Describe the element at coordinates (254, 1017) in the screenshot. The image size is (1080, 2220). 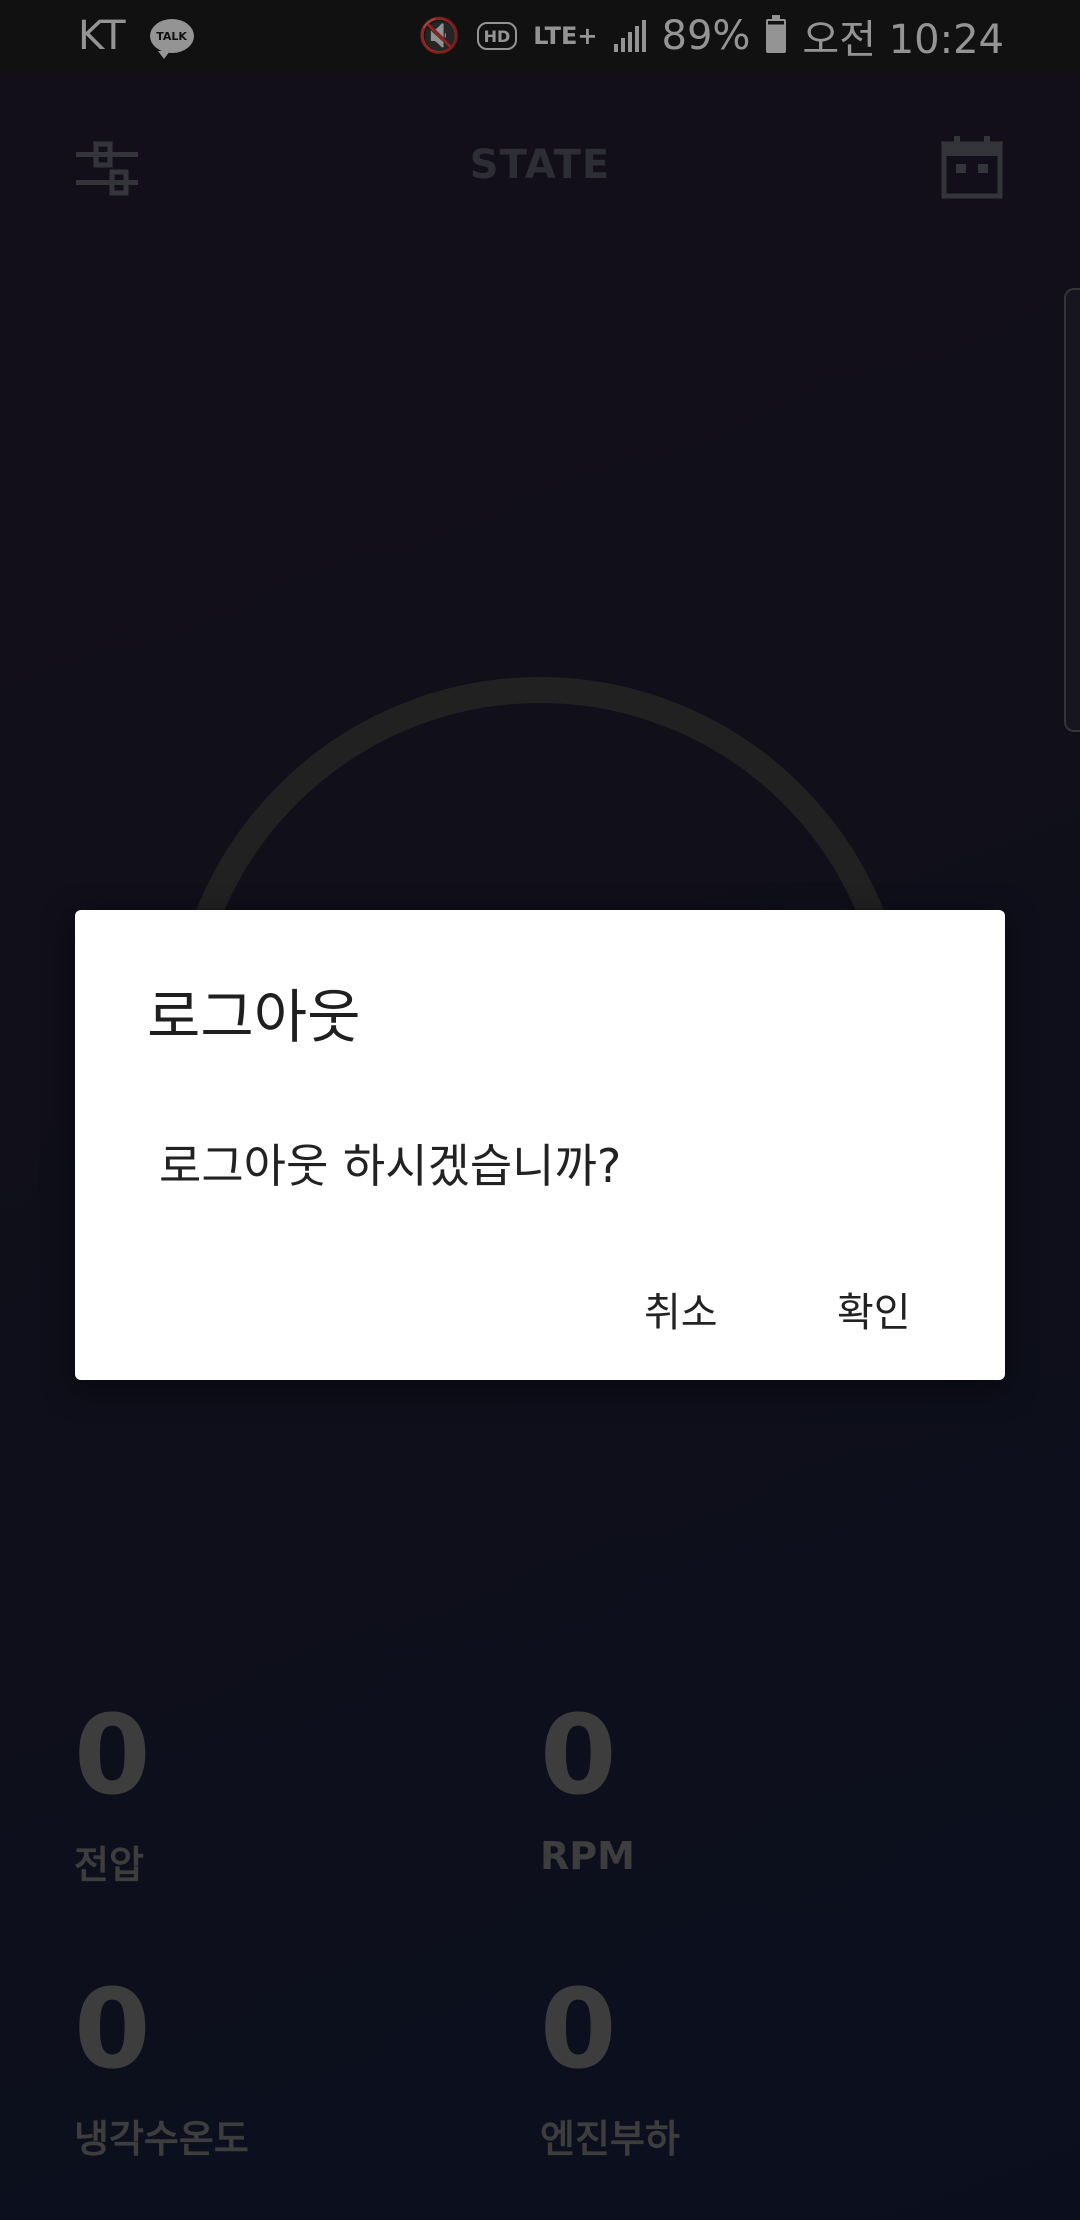
I see `dialog-title: 로그아웃` at that location.